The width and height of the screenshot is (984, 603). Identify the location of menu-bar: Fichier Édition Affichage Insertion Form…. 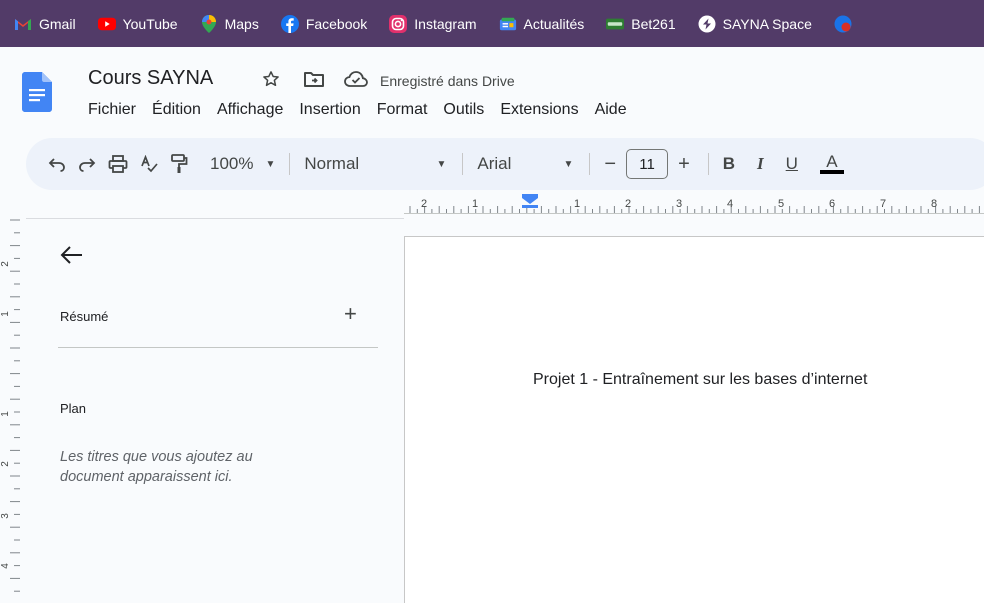
(365, 110).